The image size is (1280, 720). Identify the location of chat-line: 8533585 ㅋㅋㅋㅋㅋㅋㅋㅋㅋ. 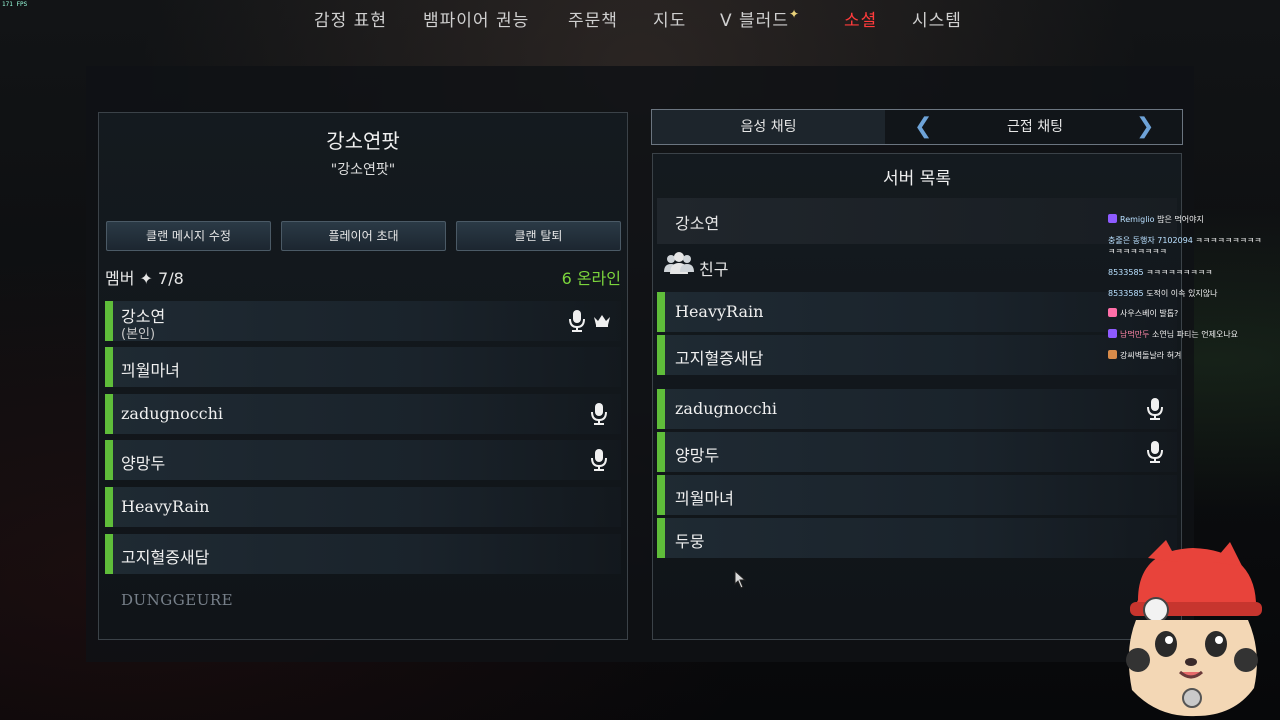
(1160, 272).